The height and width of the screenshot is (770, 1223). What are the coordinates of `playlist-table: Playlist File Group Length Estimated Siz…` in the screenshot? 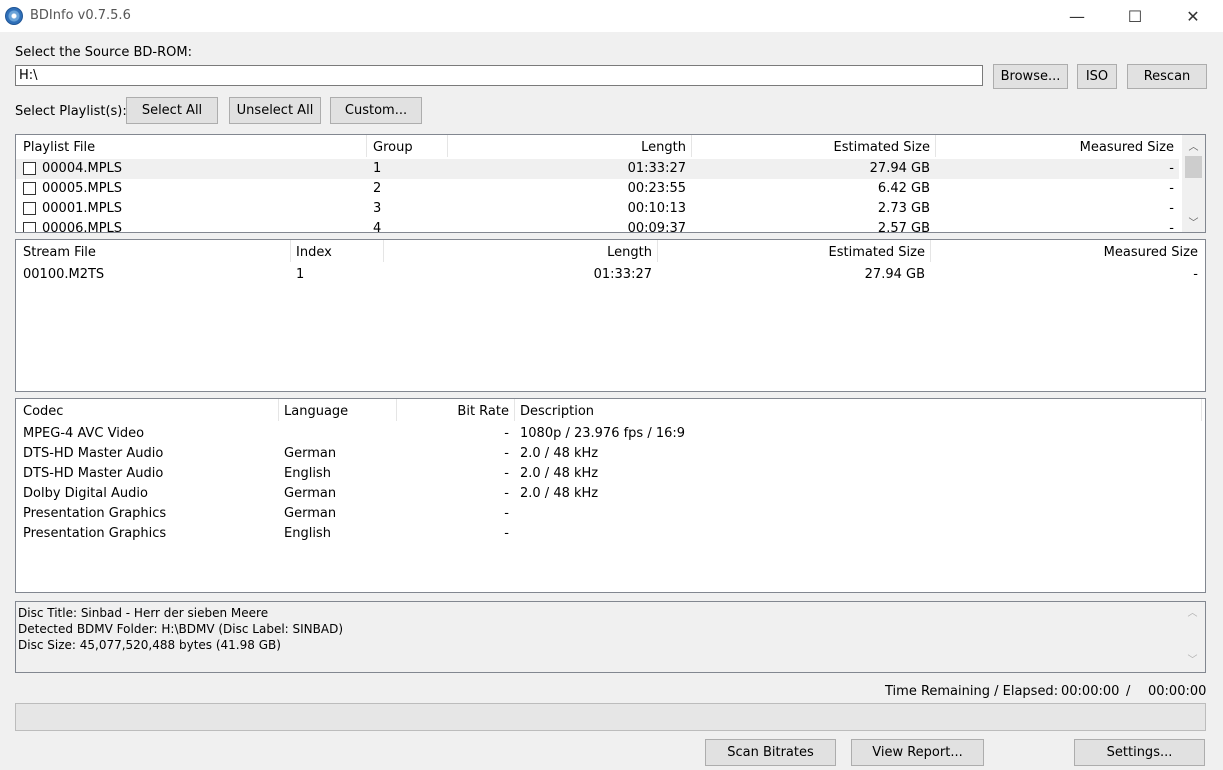 It's located at (610, 183).